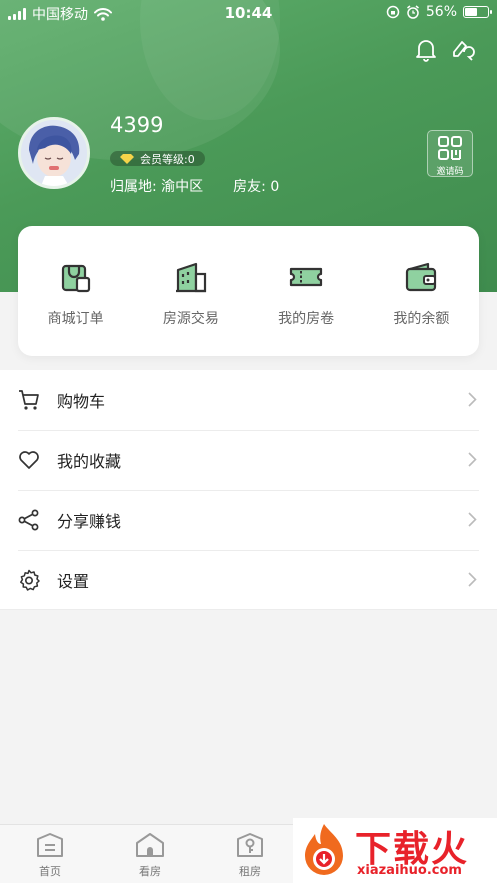 This screenshot has width=497, height=883. I want to click on divider, so click(248, 609).